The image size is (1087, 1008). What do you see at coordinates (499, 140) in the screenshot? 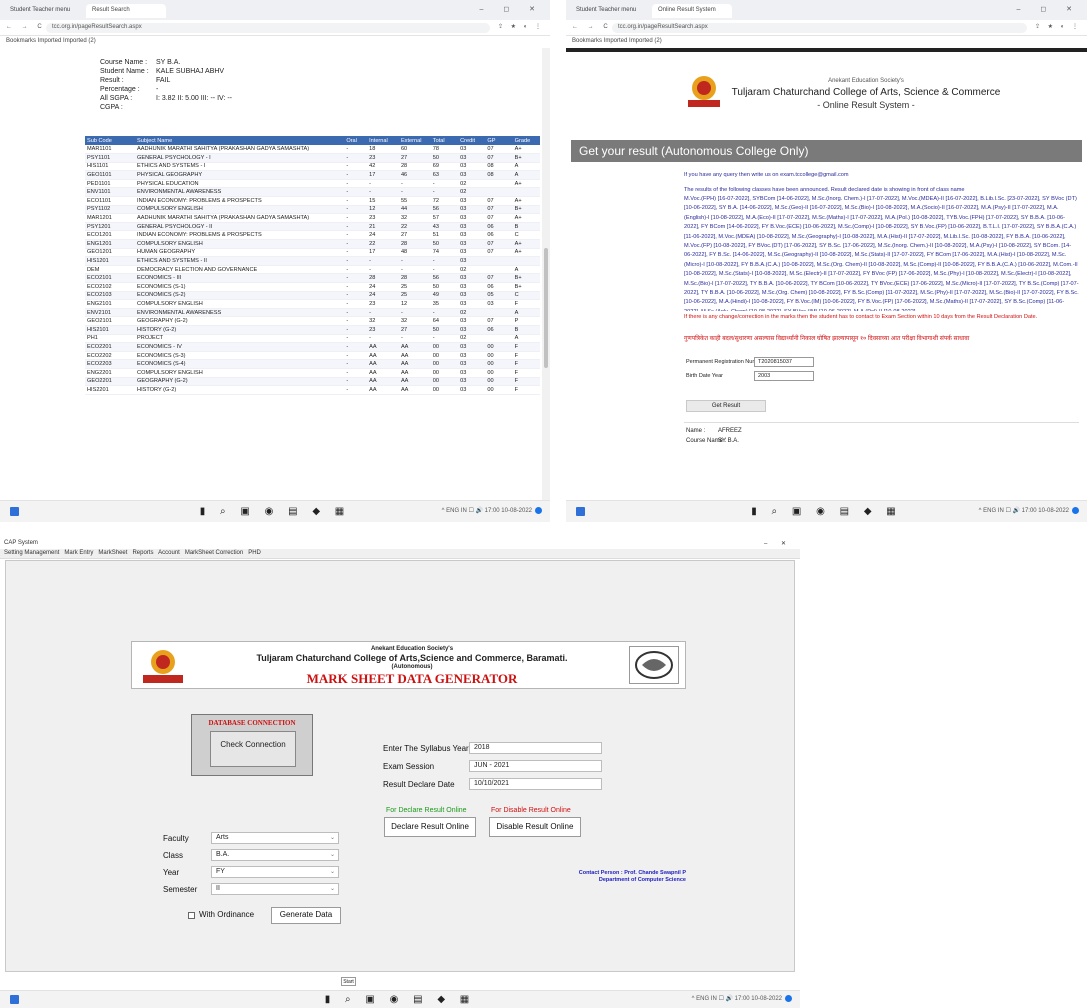
I see `column-header: GP` at bounding box center [499, 140].